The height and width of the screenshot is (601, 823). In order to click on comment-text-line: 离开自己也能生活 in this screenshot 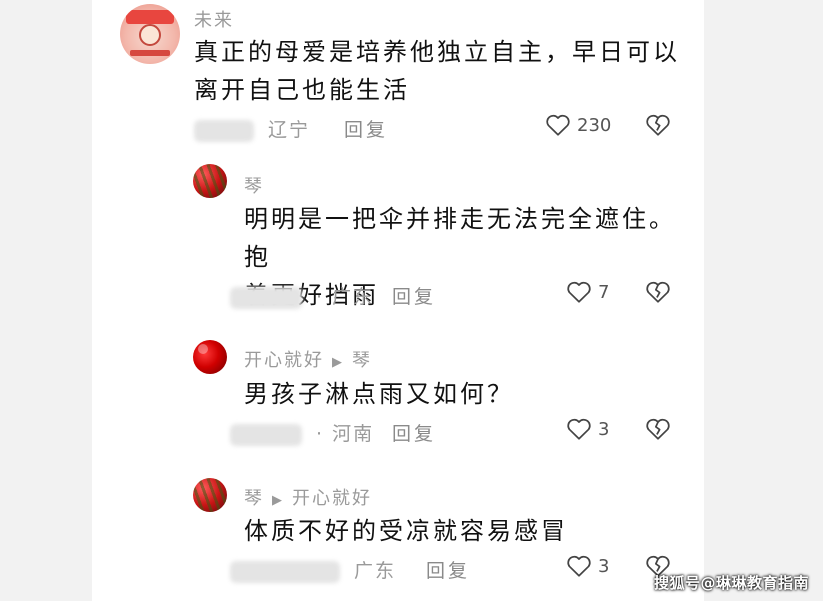, I will do `click(302, 90)`.